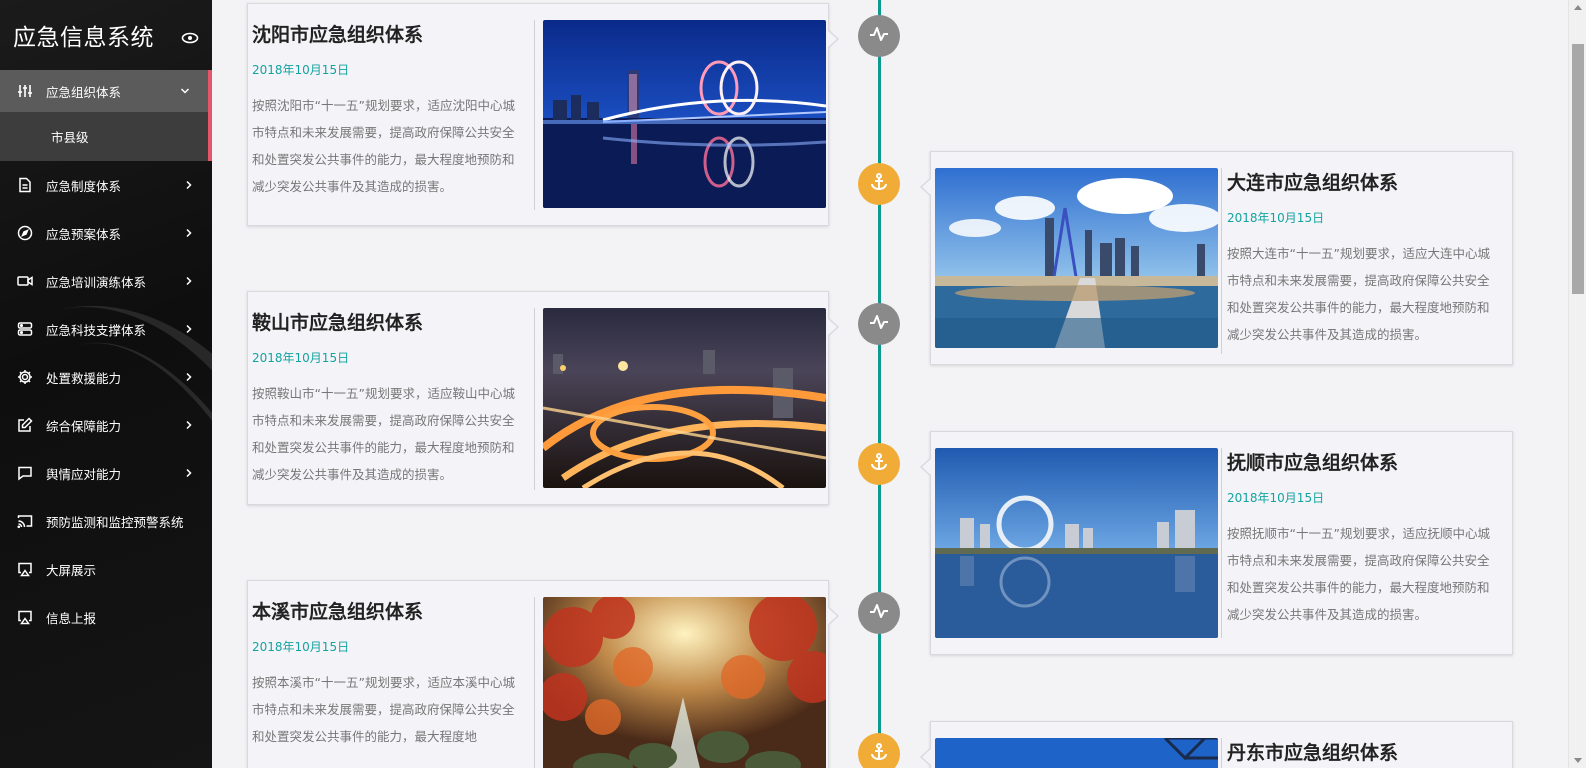 Image resolution: width=1586 pixels, height=768 pixels. I want to click on card-title: 鞍山市应急组织体系, so click(388, 321).